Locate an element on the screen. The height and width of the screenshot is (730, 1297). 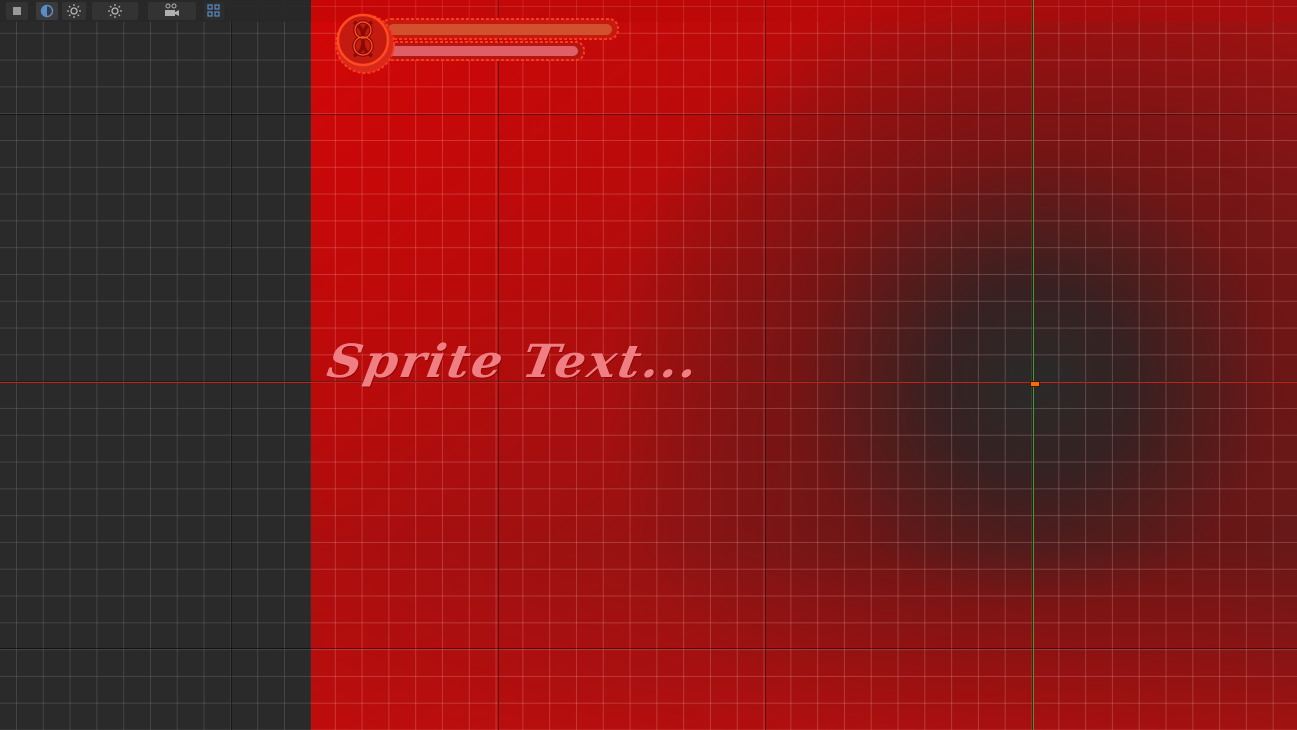
mode-toggle-button is located at coordinates (47, 11).